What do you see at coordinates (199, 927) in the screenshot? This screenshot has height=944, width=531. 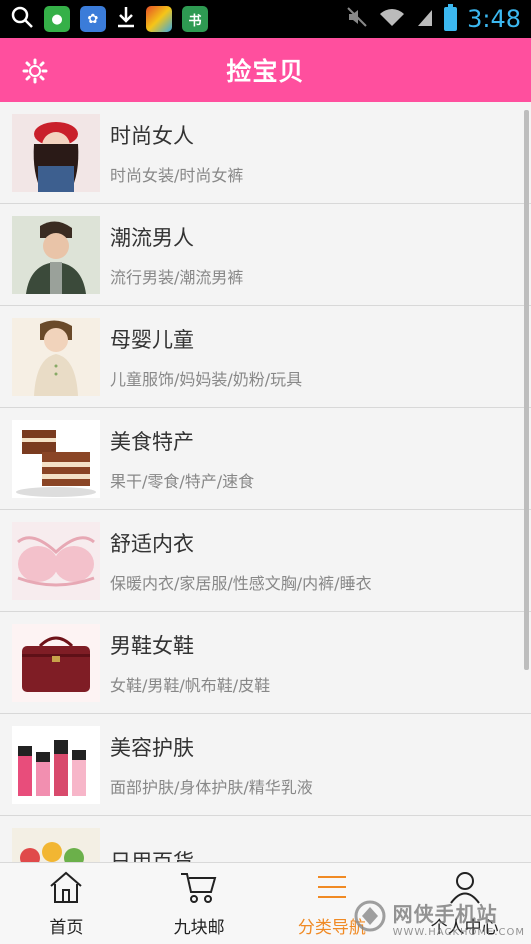 I see `tab-label: 九块邮` at bounding box center [199, 927].